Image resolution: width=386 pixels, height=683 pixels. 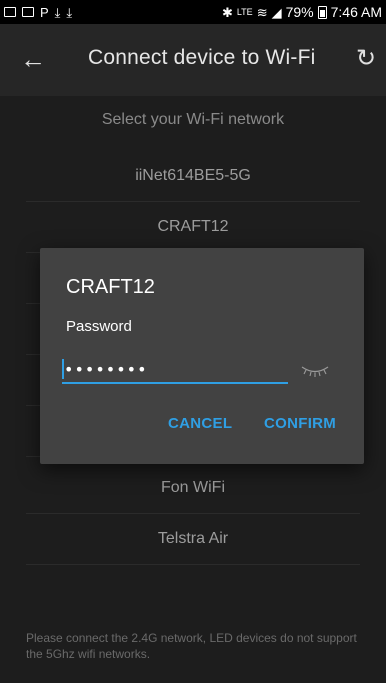 I want to click on dialog-title: CRAFT12, so click(x=110, y=287).